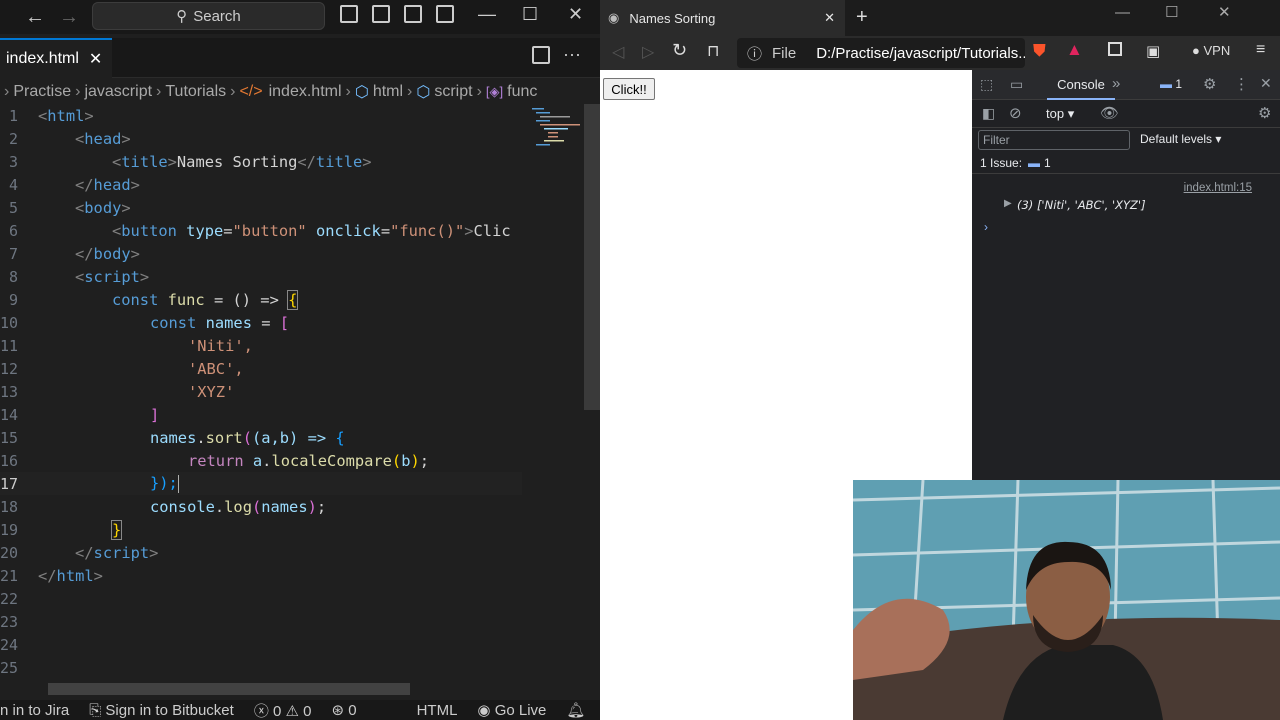 The height and width of the screenshot is (720, 1280). Describe the element at coordinates (69, 17) in the screenshot. I see `forward-arrow-icon: →` at that location.